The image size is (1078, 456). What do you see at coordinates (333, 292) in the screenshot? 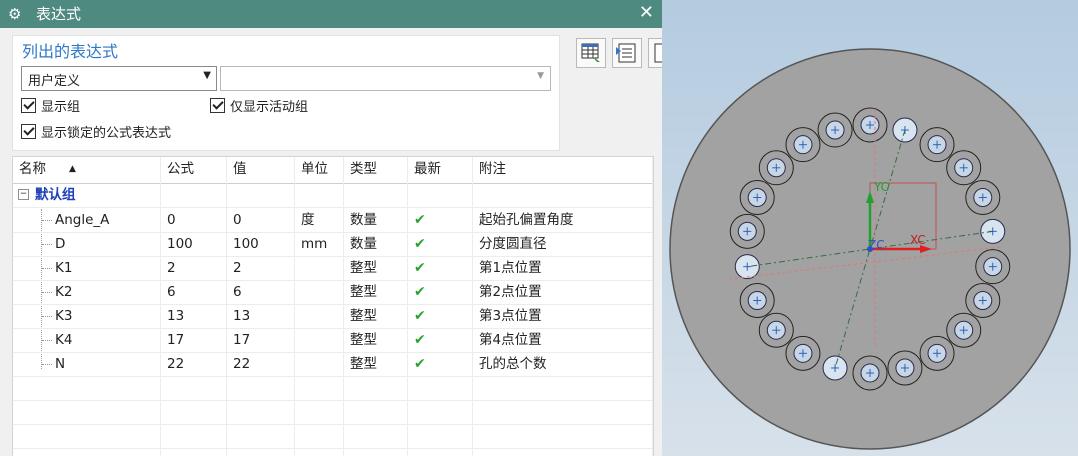
I see `table-row: K2 6 6 整型 ✔ 第2点位置` at bounding box center [333, 292].